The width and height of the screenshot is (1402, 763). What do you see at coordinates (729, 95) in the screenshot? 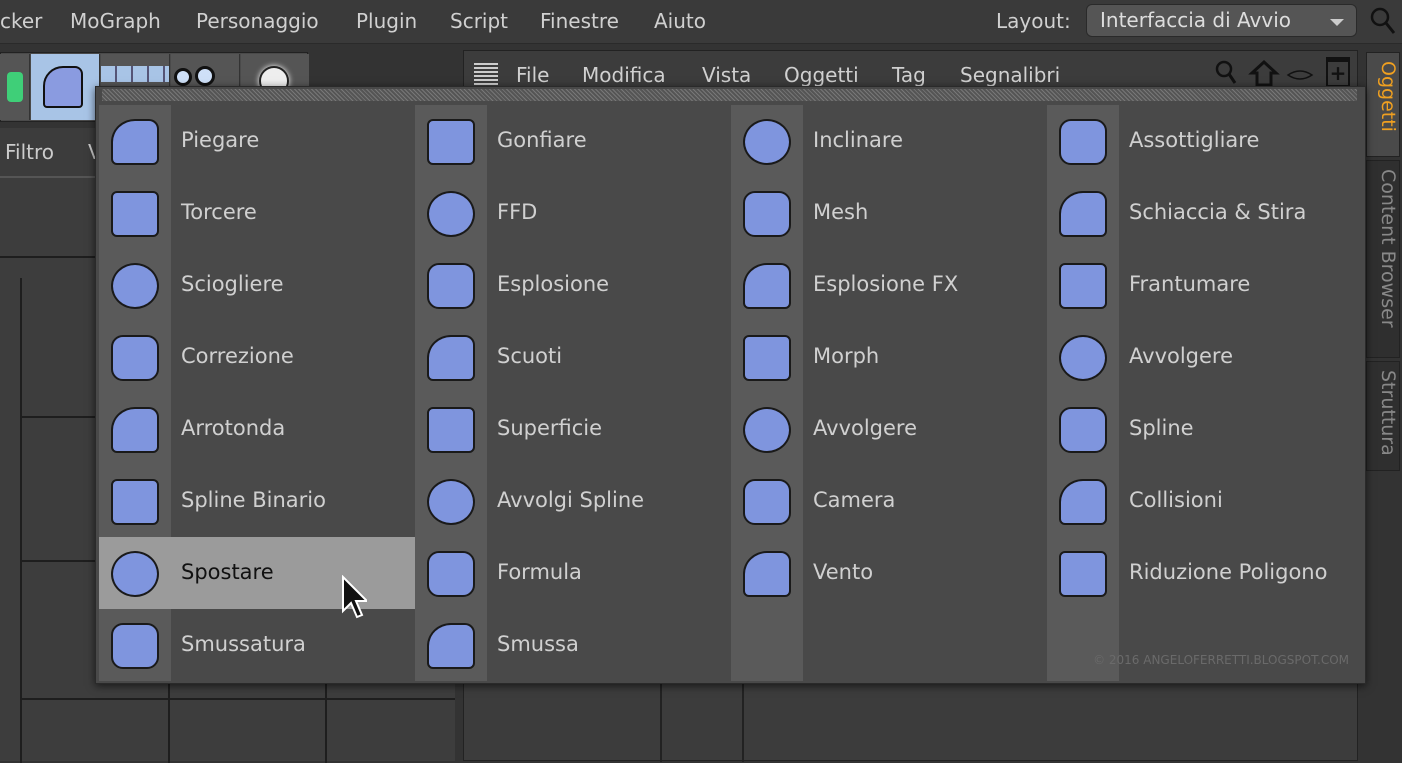
I see `menu-gripper` at bounding box center [729, 95].